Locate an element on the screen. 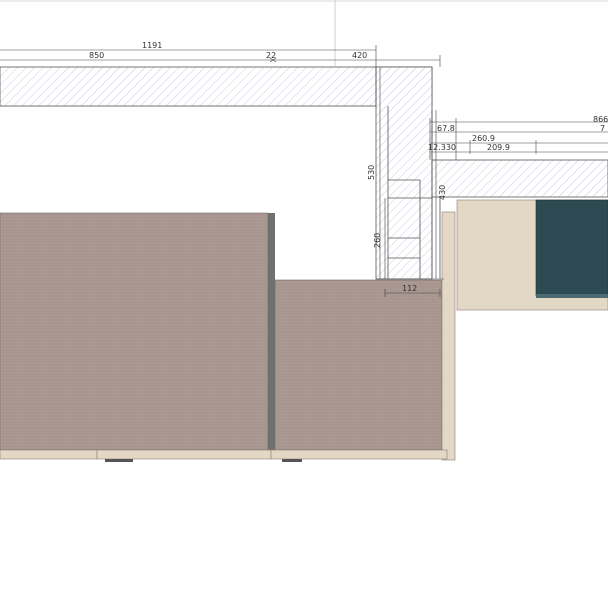 This screenshot has height=611, width=608. dim-430: 430 is located at coordinates (442, 192).